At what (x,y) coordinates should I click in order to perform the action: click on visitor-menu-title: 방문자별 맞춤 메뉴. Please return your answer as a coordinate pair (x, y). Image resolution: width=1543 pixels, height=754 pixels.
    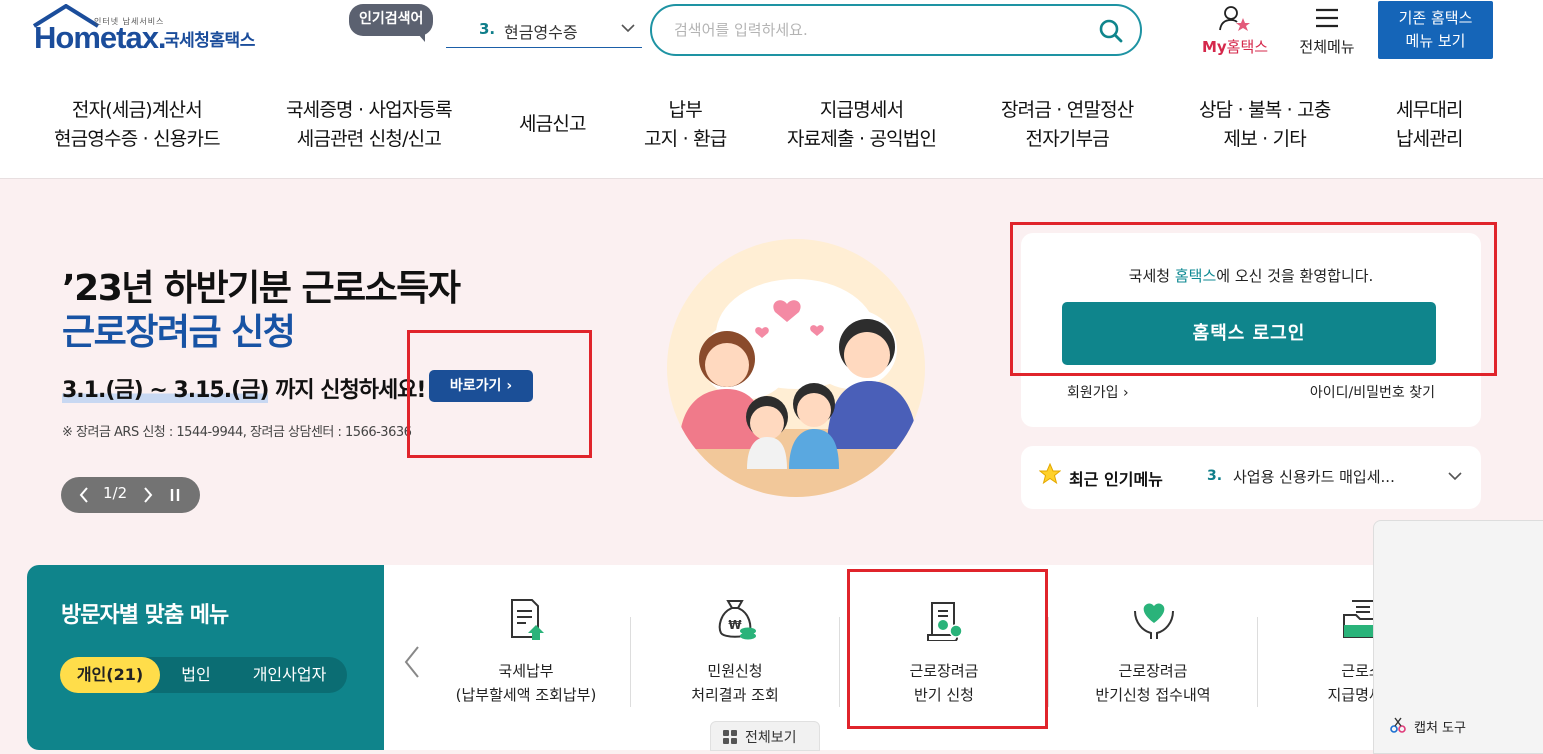
    Looking at the image, I should click on (145, 615).